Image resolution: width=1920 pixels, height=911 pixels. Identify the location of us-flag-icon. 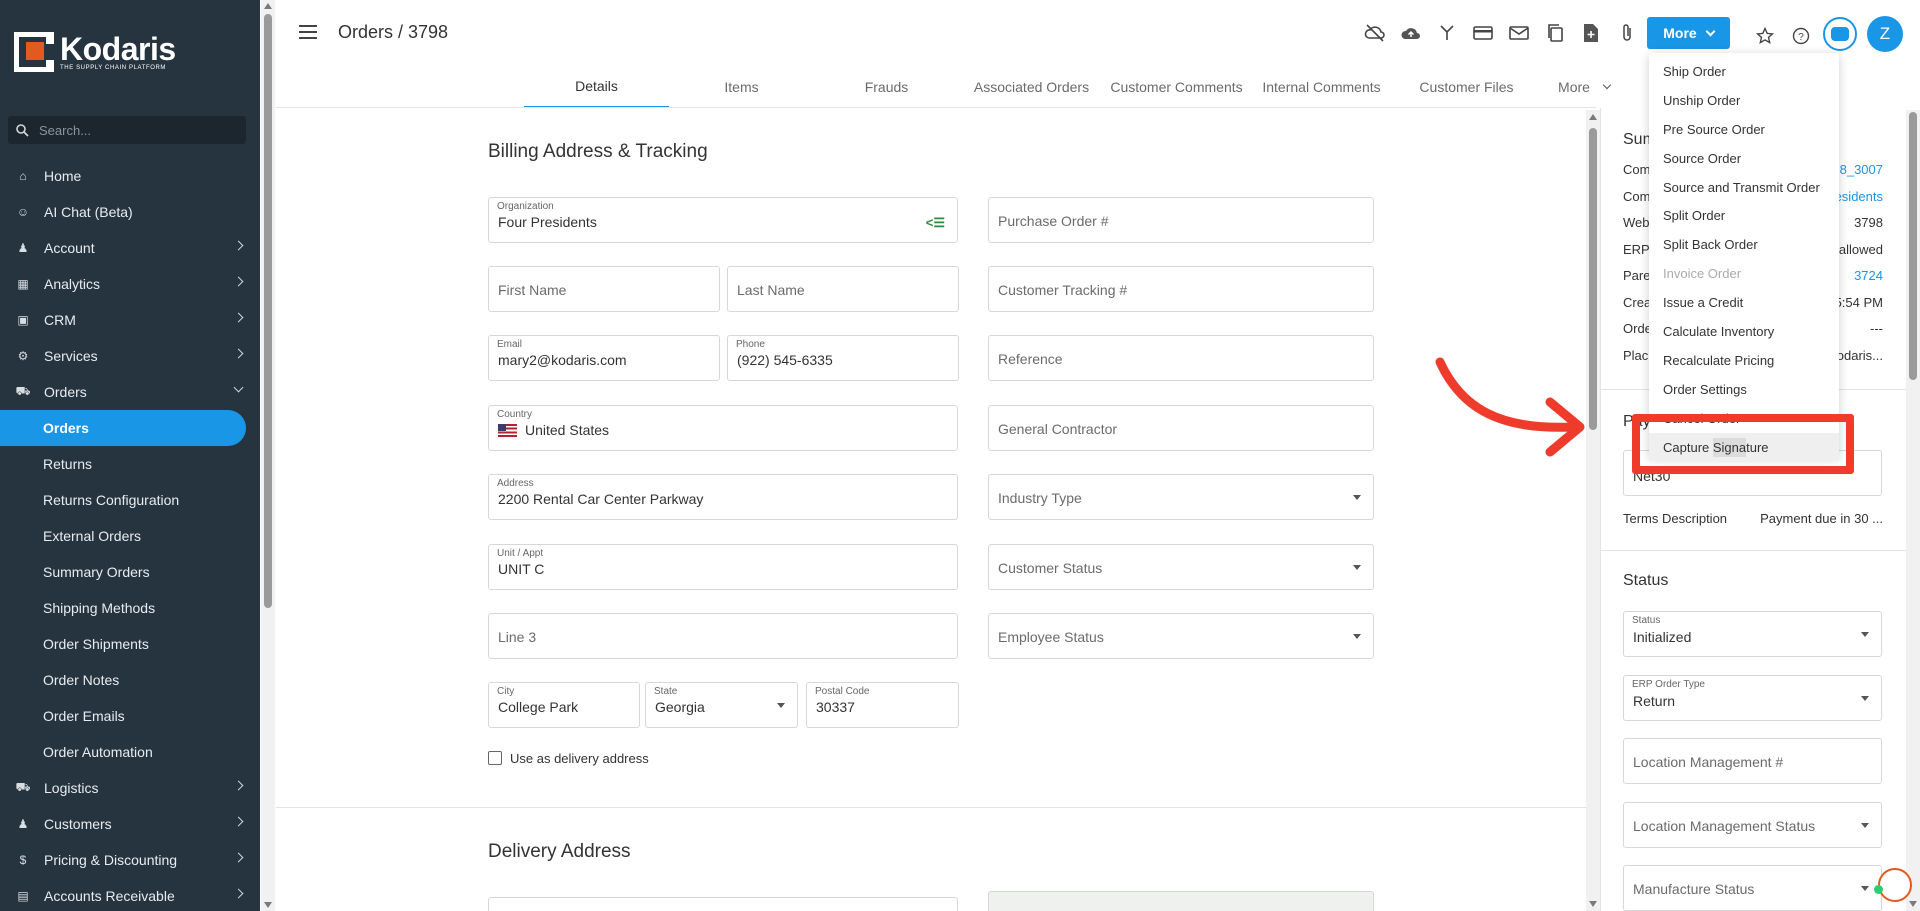
(507, 430).